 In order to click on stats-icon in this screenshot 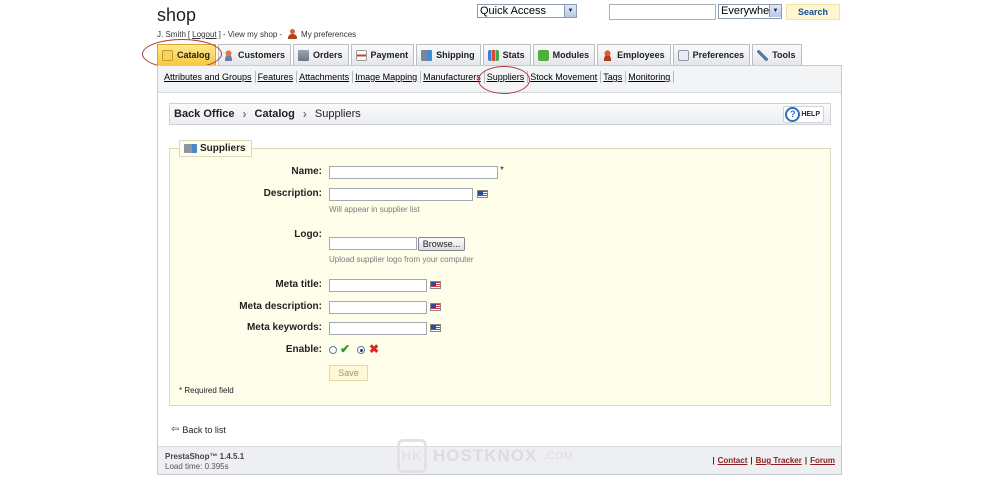, I will do `click(493, 55)`.